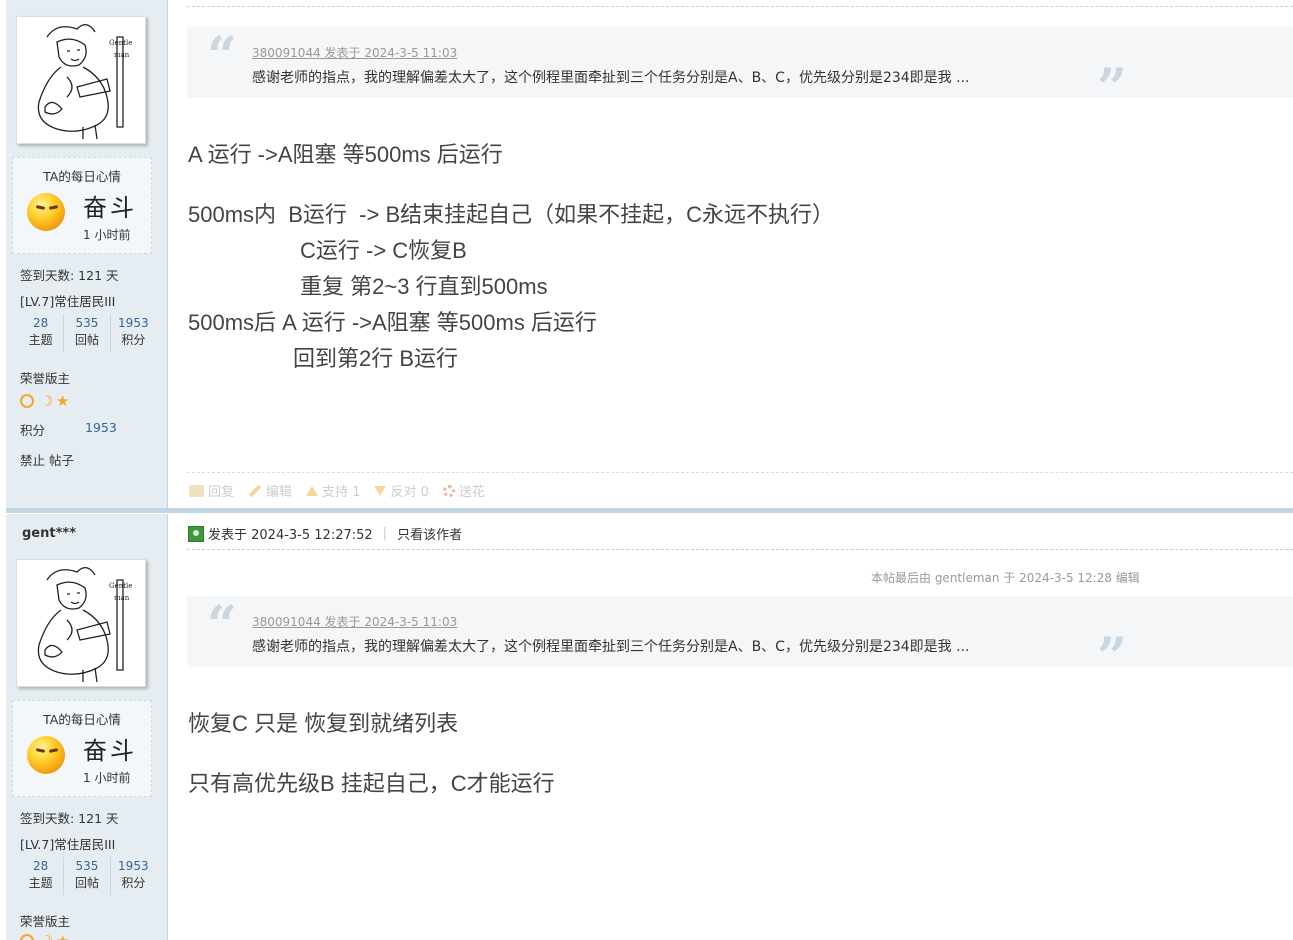 The height and width of the screenshot is (940, 1293). What do you see at coordinates (47, 459) in the screenshot?
I see `ban-post-link: 禁止 帖子` at bounding box center [47, 459].